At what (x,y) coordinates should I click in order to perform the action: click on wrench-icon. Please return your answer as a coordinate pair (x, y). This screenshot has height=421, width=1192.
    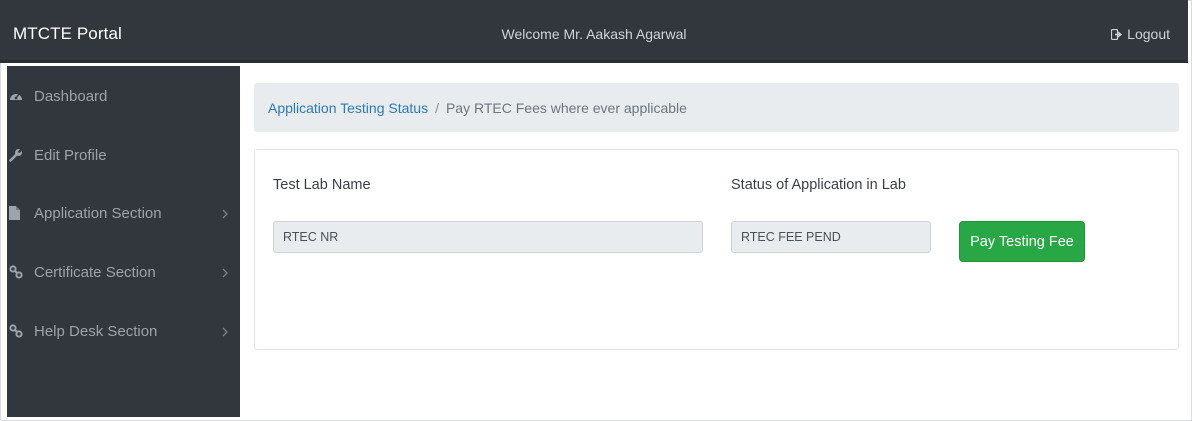
    Looking at the image, I should click on (19, 155).